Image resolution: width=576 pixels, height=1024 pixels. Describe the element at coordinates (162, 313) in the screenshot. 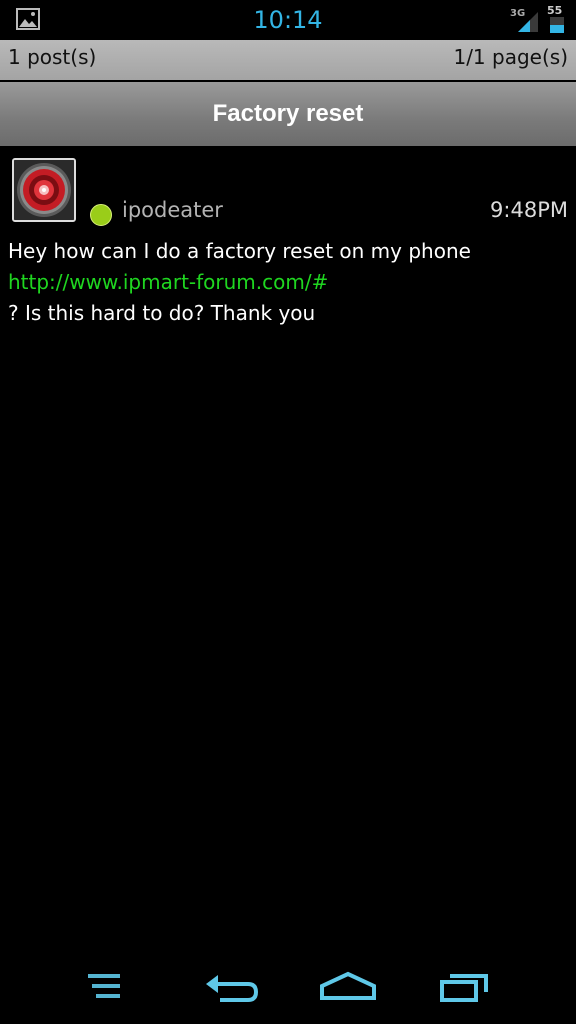

I see `post-text-line-2: ? Is this hard to do? Thank you` at that location.